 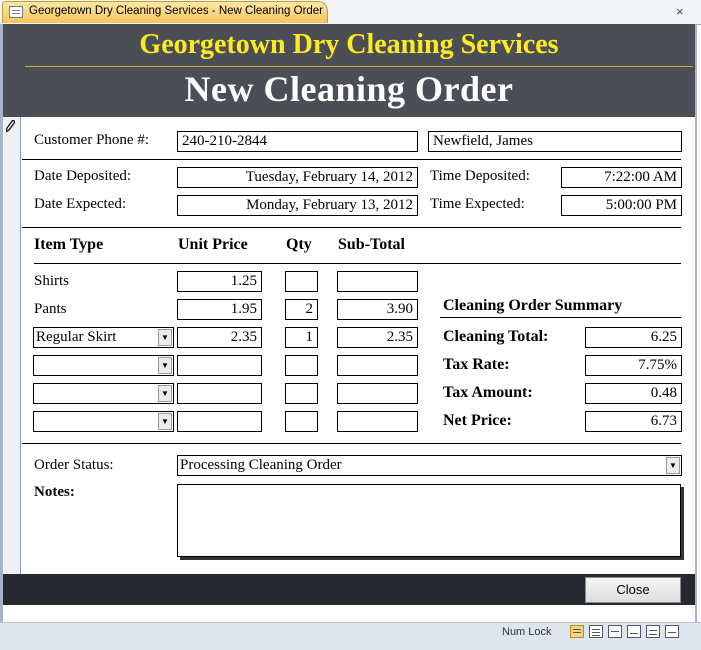 I want to click on customer-phone-label: Customer Phone #:, so click(x=91, y=140).